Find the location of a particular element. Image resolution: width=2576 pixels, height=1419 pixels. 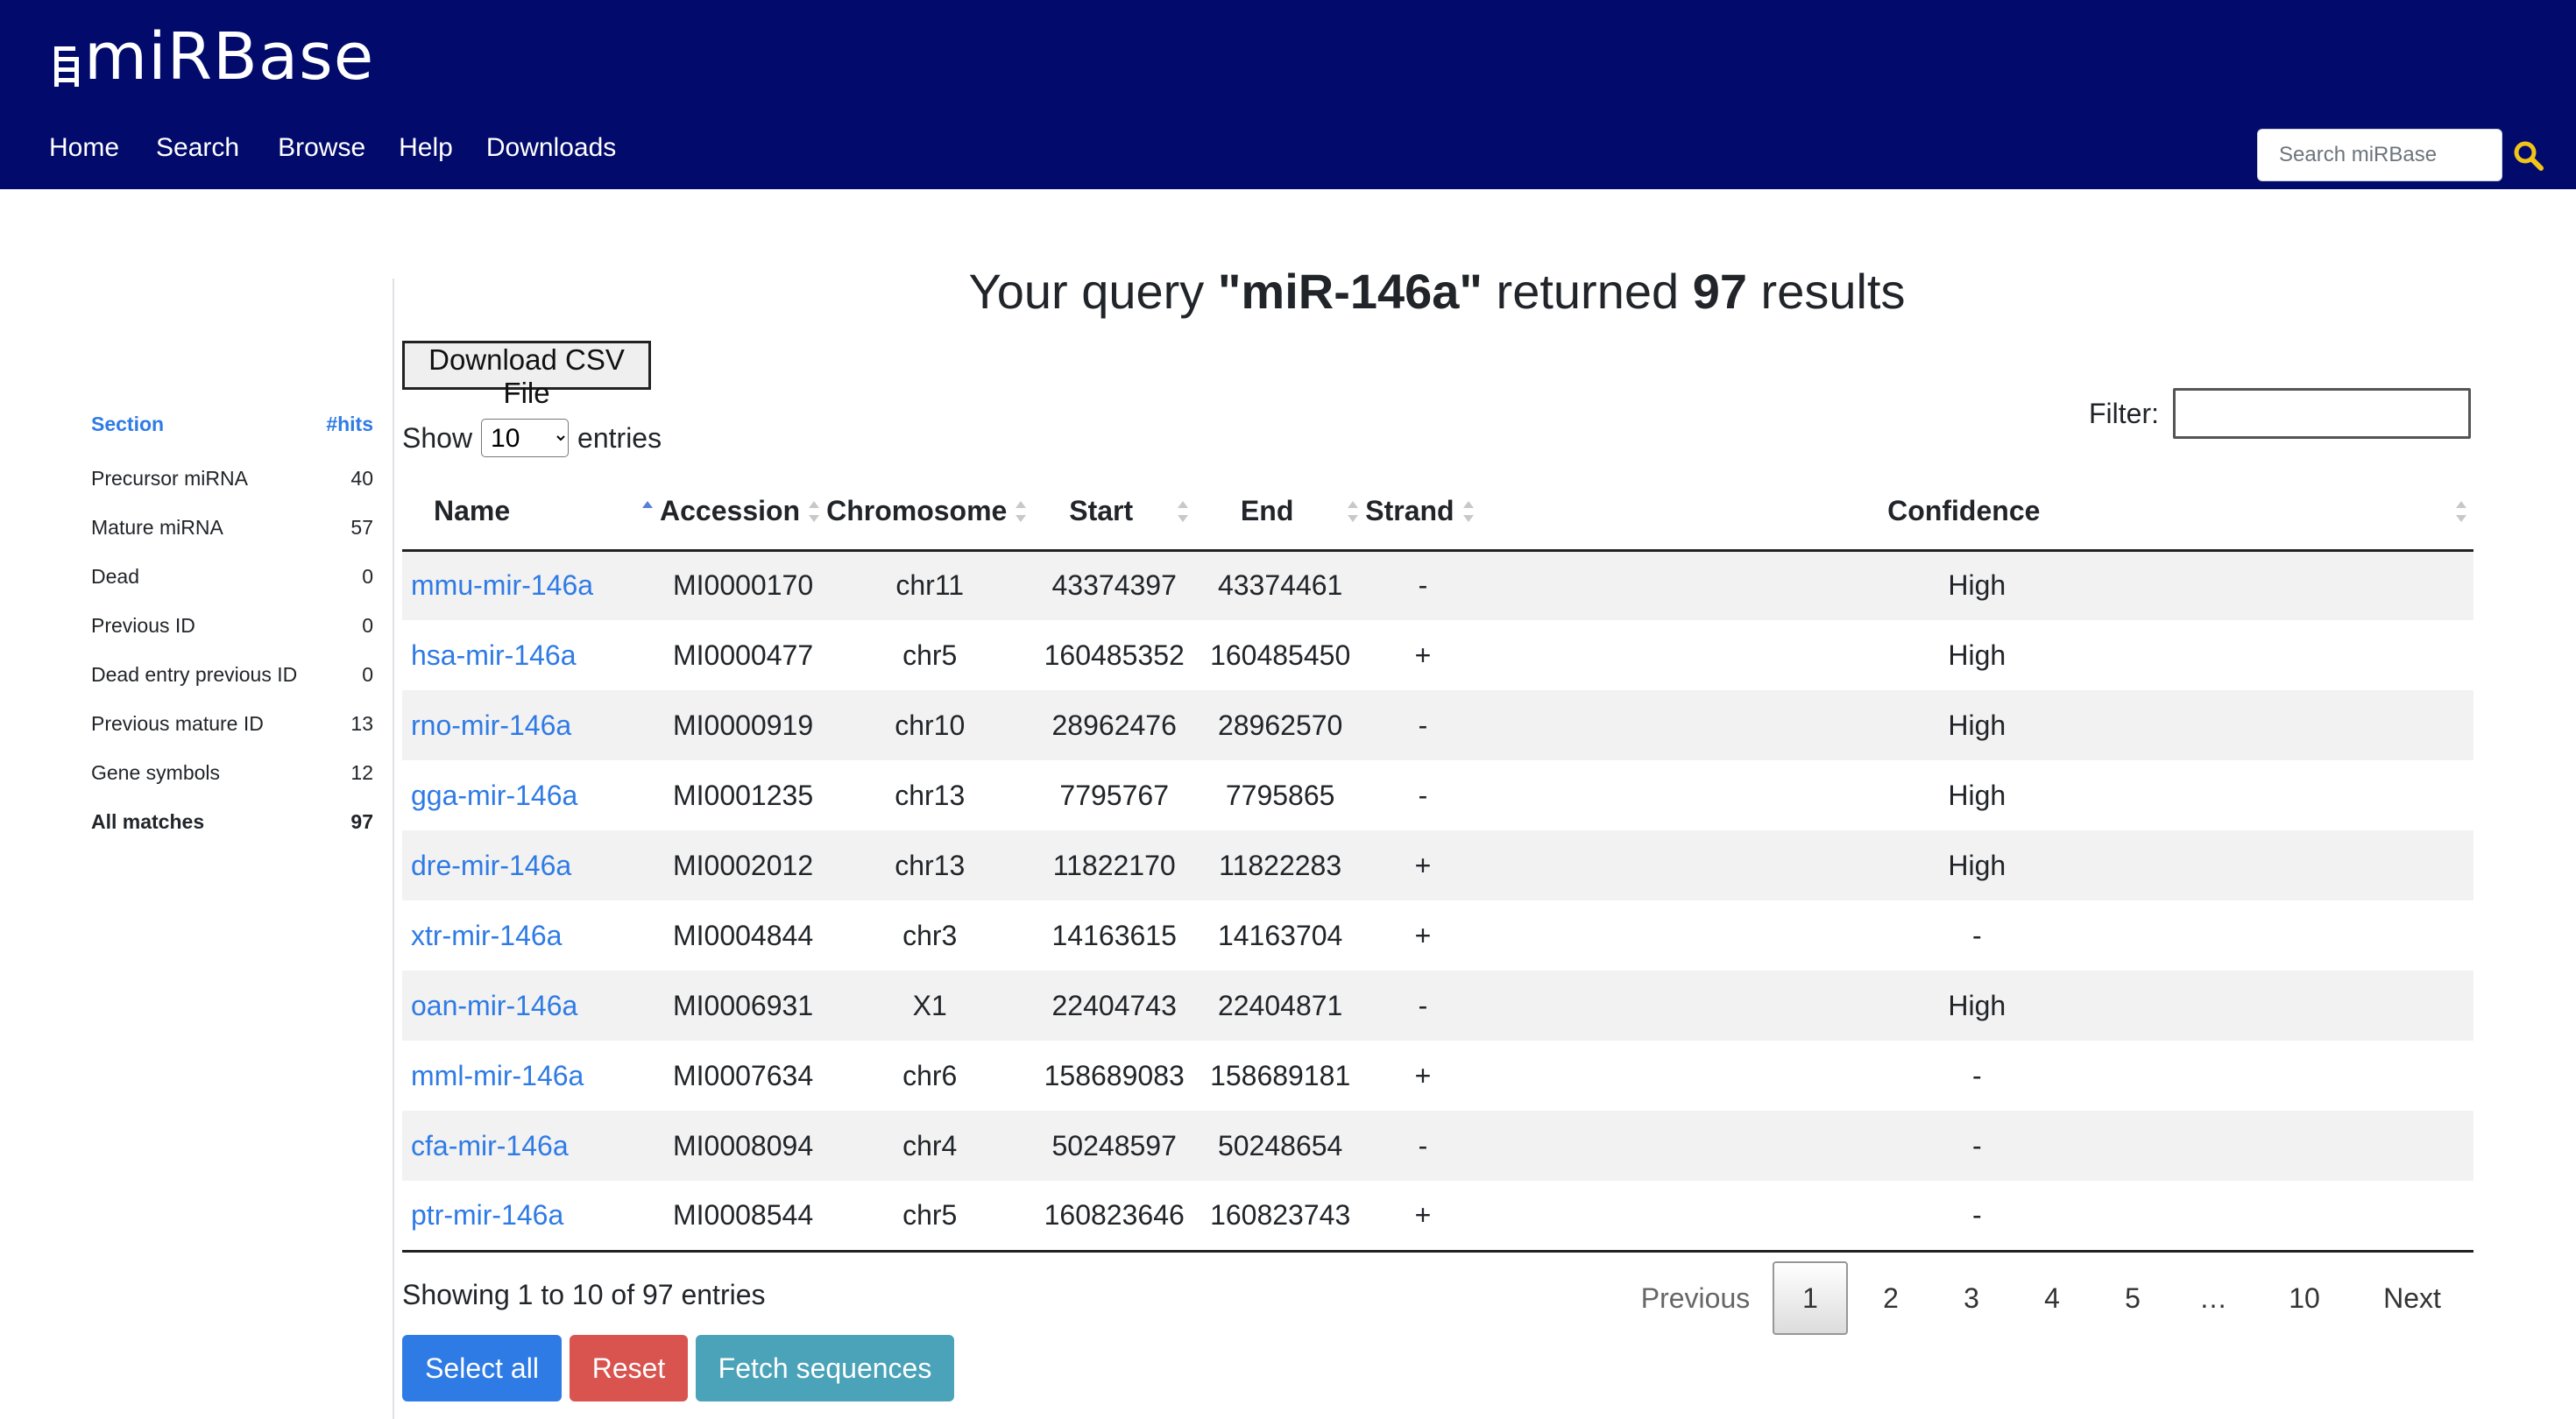

reset-button: Reset is located at coordinates (629, 1368).